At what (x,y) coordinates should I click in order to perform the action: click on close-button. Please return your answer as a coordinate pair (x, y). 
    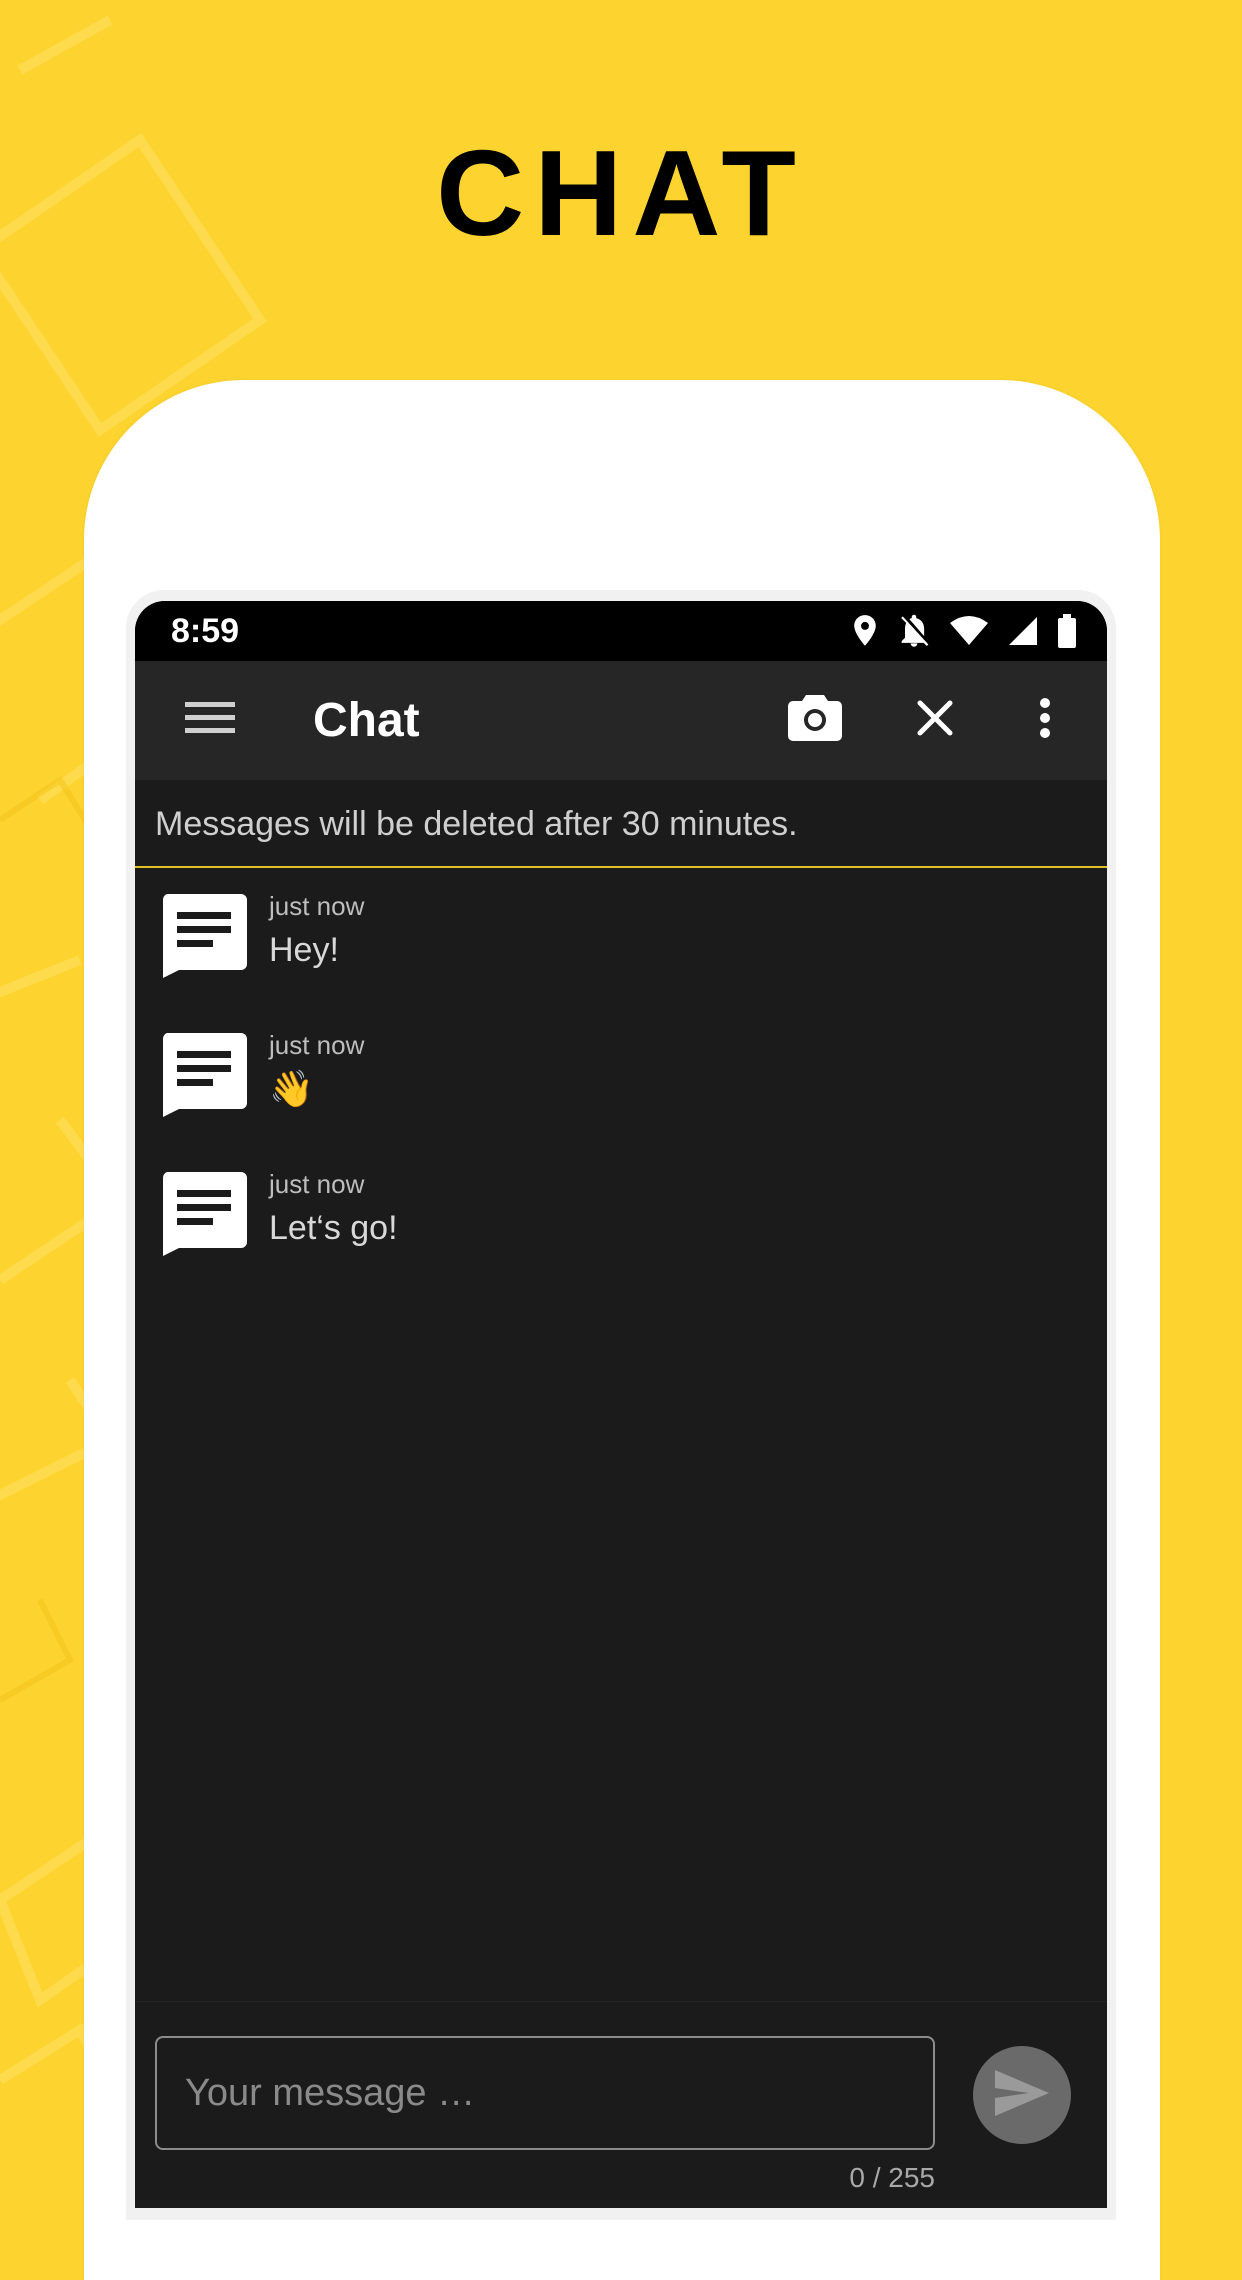
    Looking at the image, I should click on (935, 720).